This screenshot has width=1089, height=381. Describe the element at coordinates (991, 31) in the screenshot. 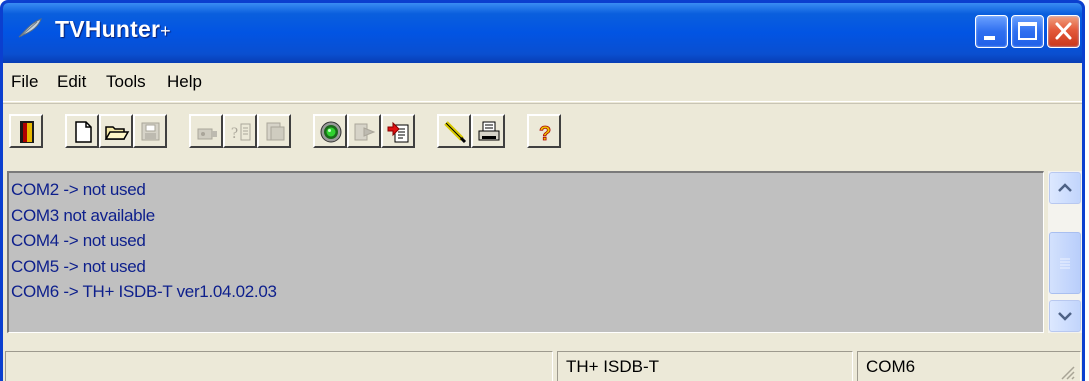

I see `minimize-button` at that location.